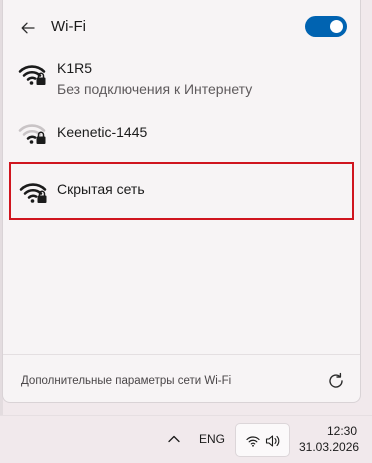 The width and height of the screenshot is (372, 463). What do you see at coordinates (181, 78) in the screenshot?
I see `network-item-k1r5: K1R5 Без подключения к Интернету` at bounding box center [181, 78].